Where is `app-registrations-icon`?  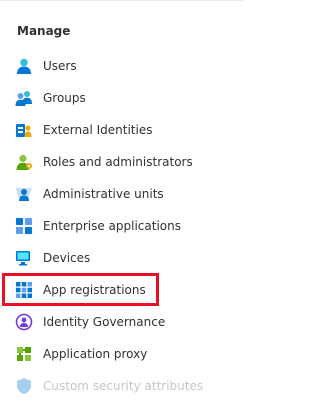
app-registrations-icon is located at coordinates (24, 290).